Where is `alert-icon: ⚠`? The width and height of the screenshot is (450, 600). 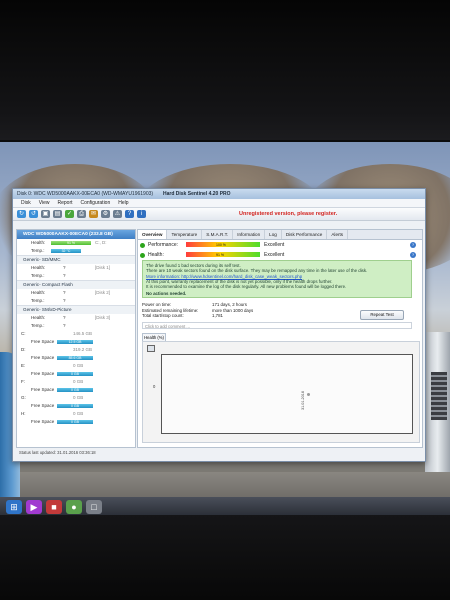
alert-icon: ⚠ is located at coordinates (117, 214).